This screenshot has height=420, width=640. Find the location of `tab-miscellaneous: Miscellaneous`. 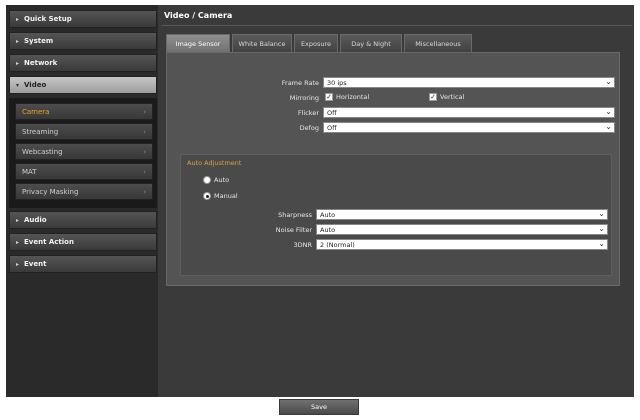

tab-miscellaneous: Miscellaneous is located at coordinates (438, 43).